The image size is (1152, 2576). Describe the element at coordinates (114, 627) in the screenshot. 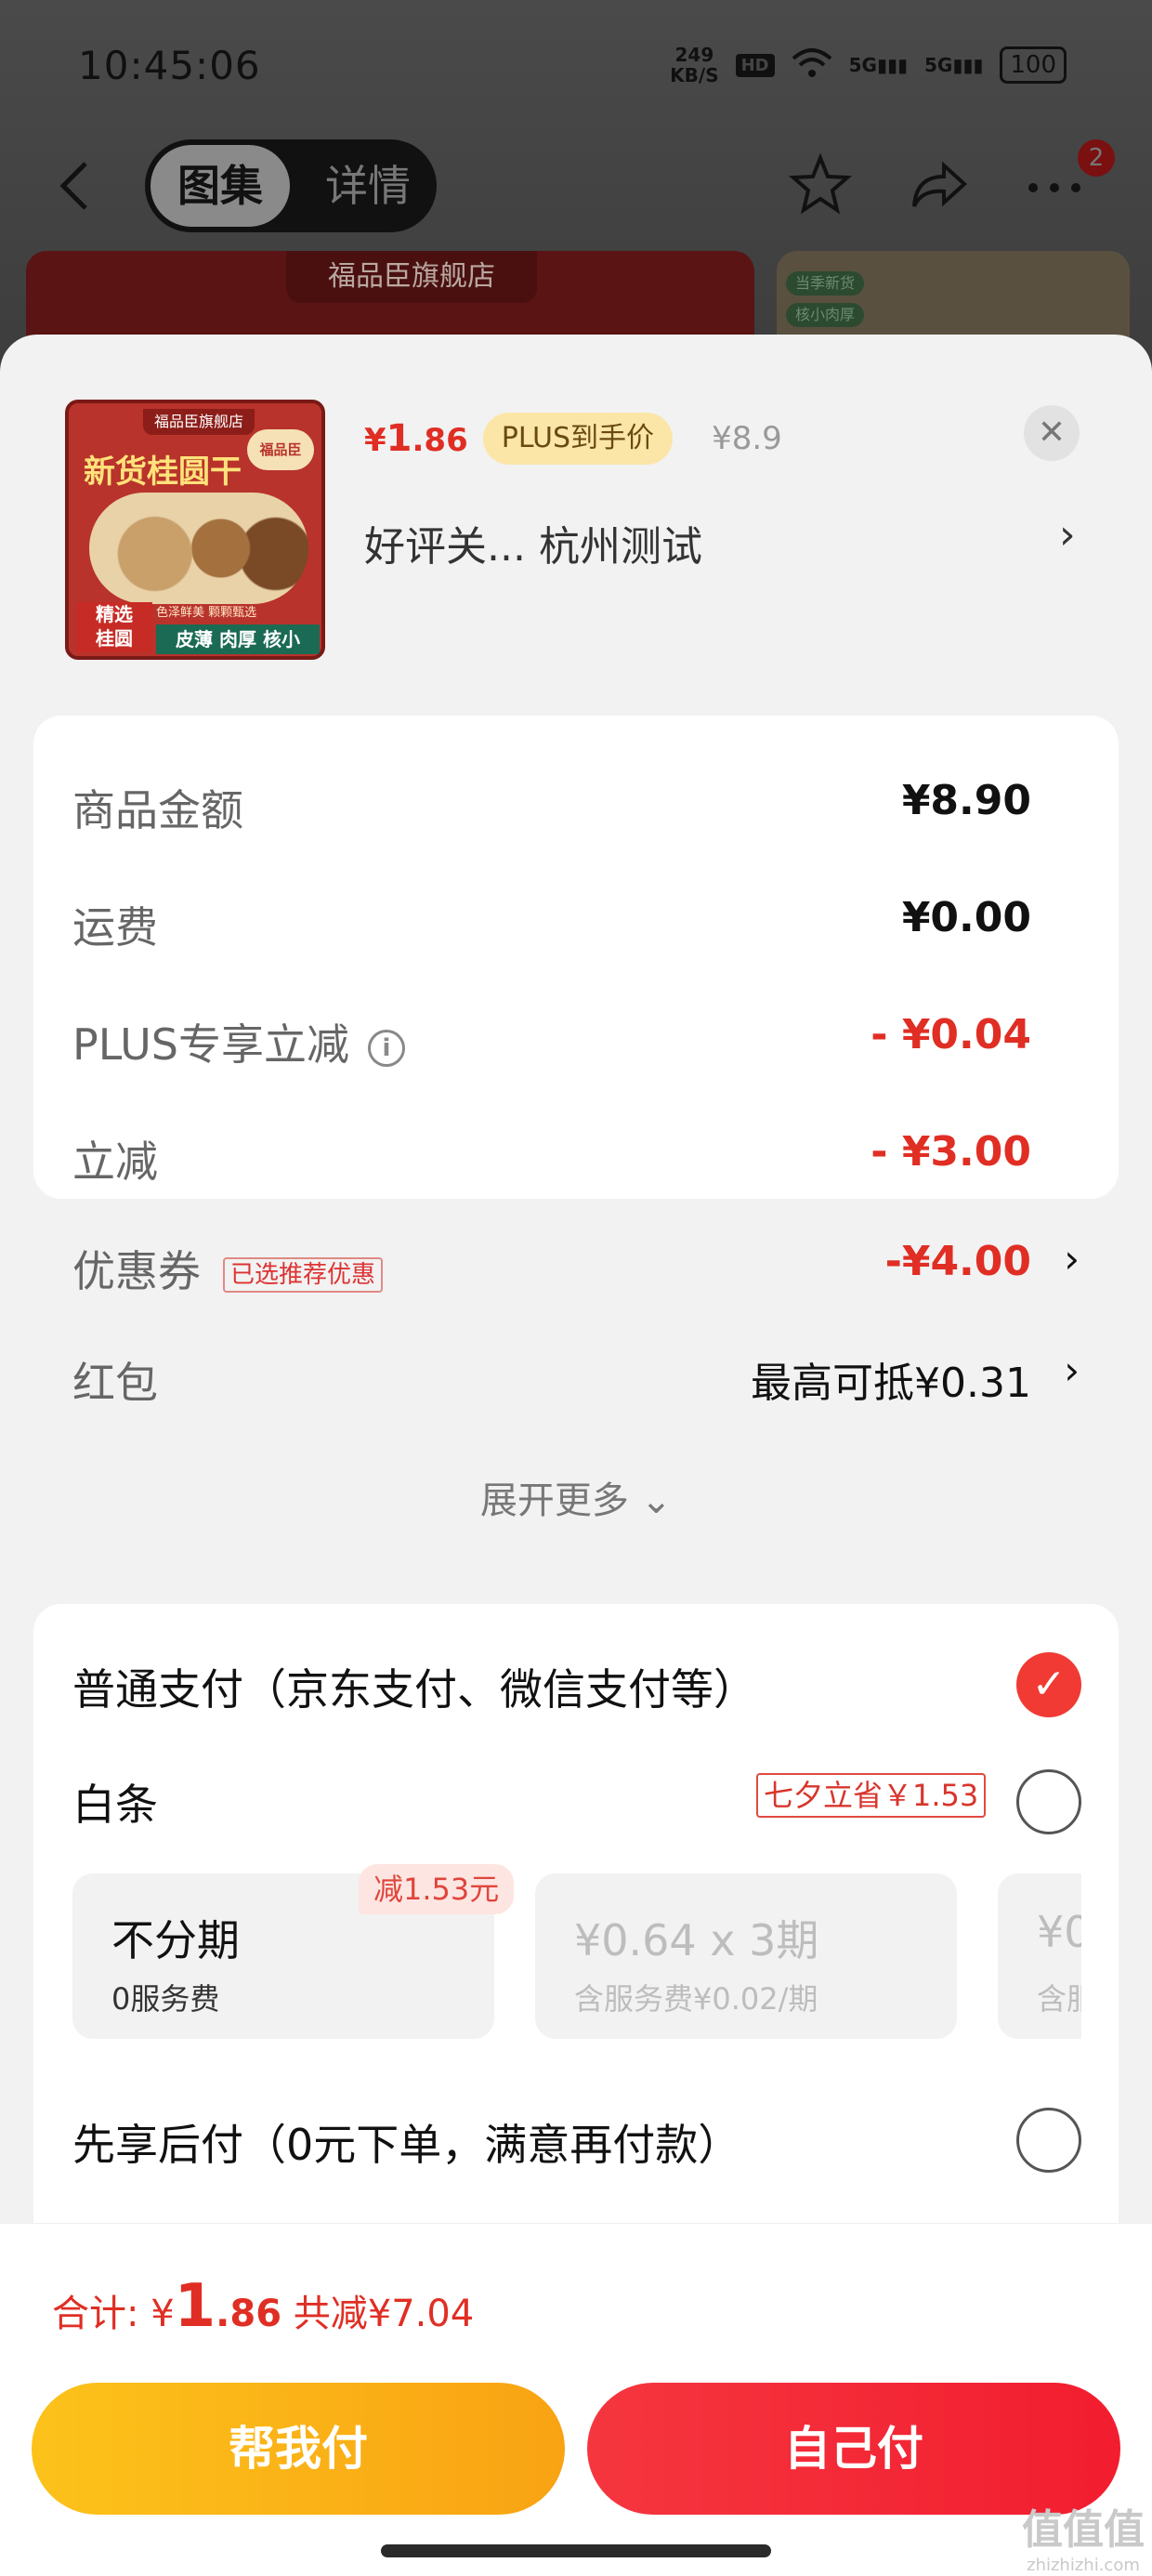

I see `product-image-badge: 精选 桂圆` at that location.